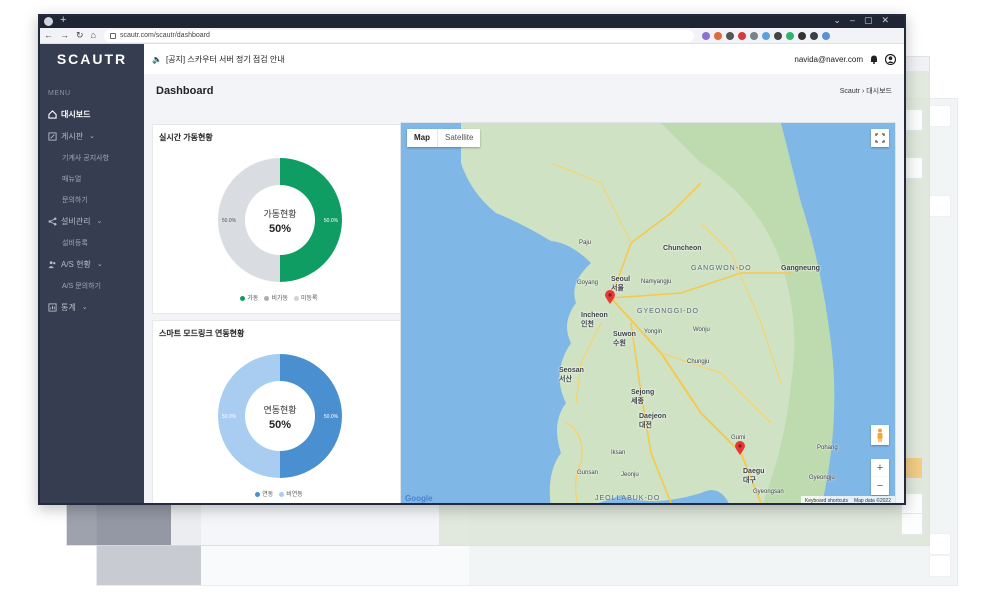 The height and width of the screenshot is (603, 1000). I want to click on street-view-pegman, so click(880, 435).